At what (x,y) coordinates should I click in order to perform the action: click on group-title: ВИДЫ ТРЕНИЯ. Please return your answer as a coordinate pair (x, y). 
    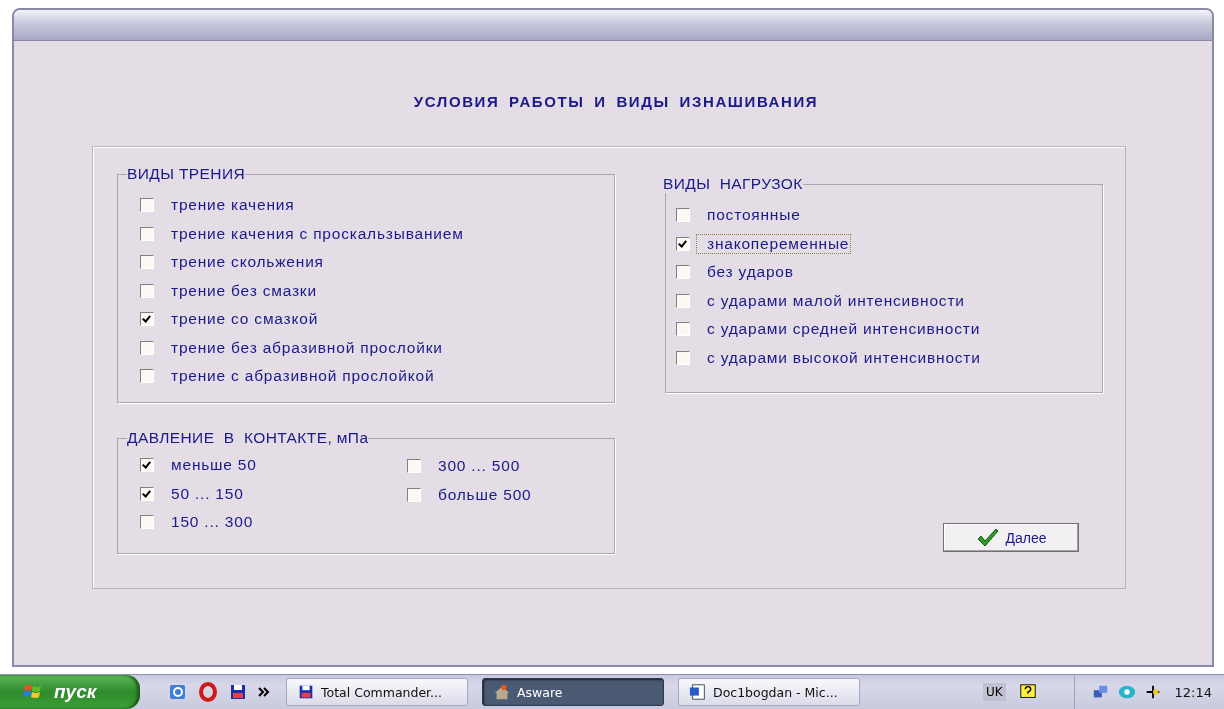
    Looking at the image, I should click on (186, 174).